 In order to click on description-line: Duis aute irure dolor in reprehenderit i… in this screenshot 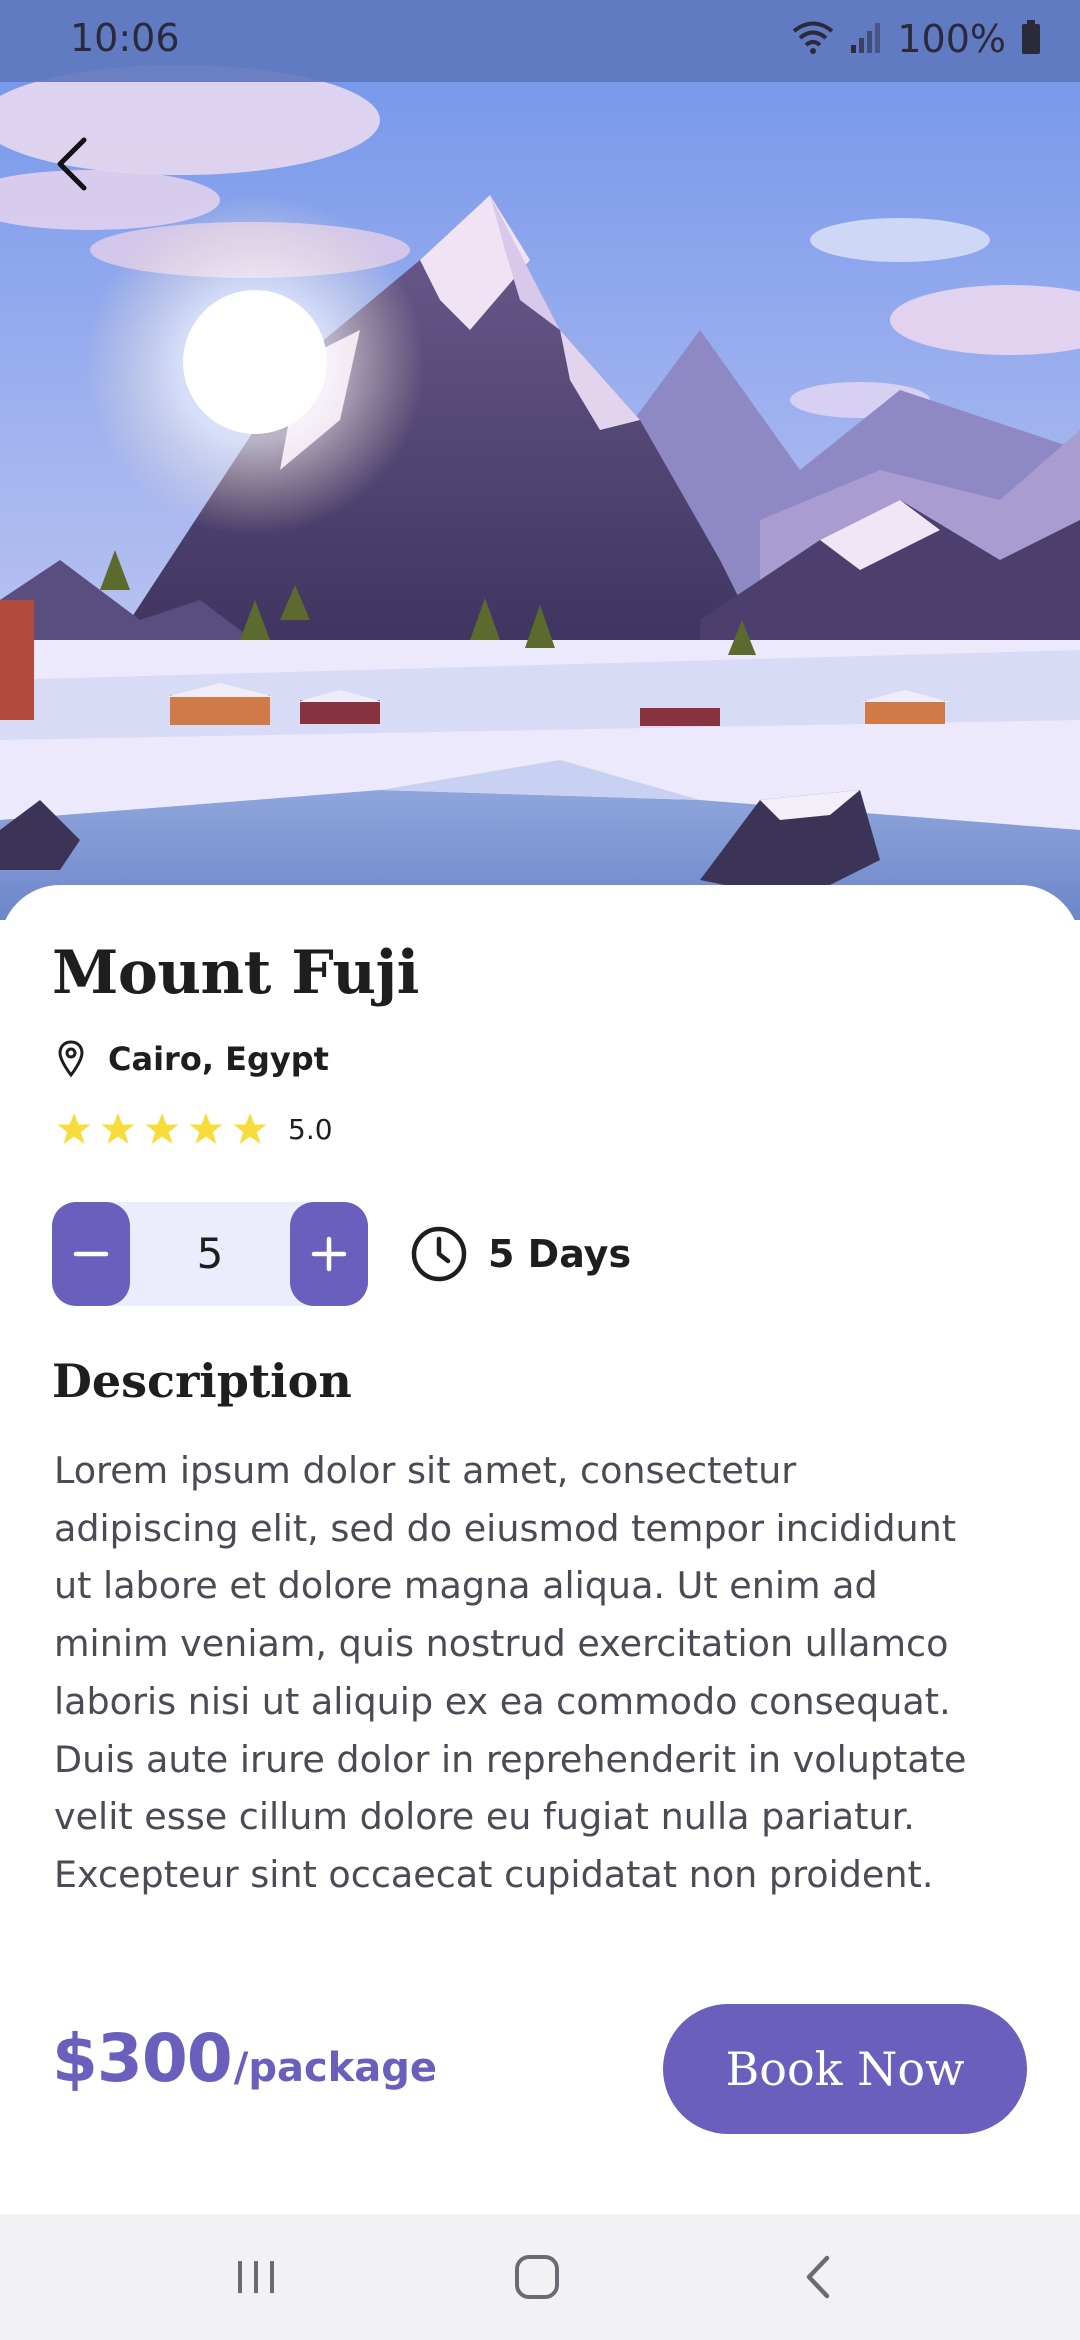, I will do `click(510, 1759)`.